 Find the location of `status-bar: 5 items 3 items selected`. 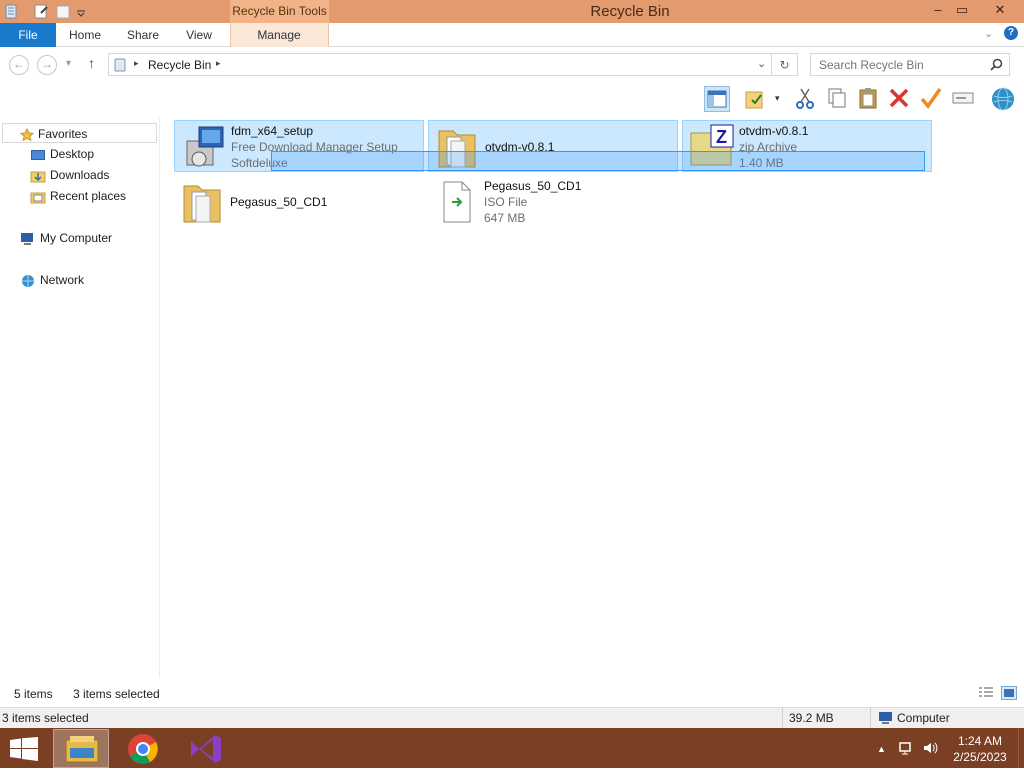

status-bar: 5 items 3 items selected is located at coordinates (512, 695).